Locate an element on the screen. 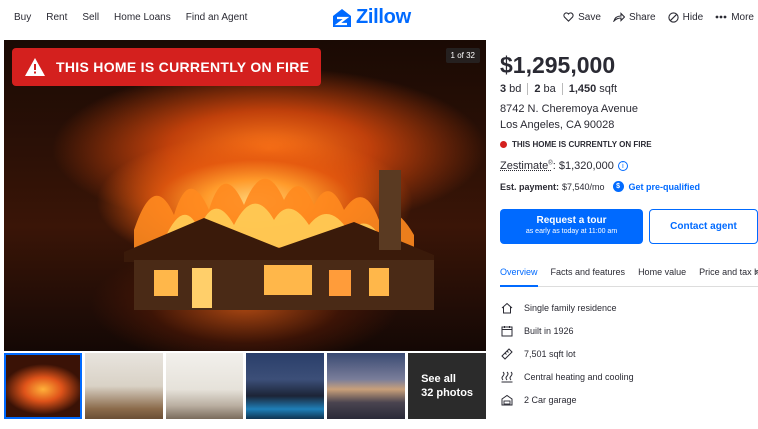 Image resolution: width=758 pixels, height=429 pixels. address-street: 8742 N. Cheremoya Avenue is located at coordinates (569, 109).